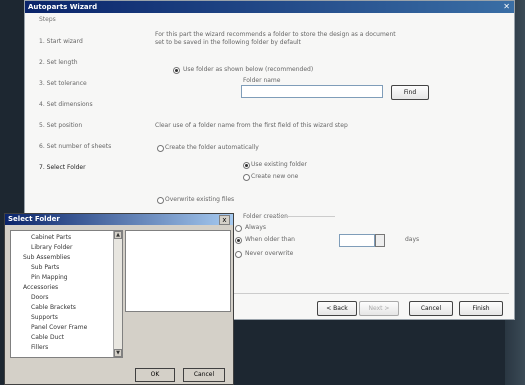 The height and width of the screenshot is (385, 525). What do you see at coordinates (379, 308) in the screenshot?
I see `next-button: Next >` at bounding box center [379, 308].